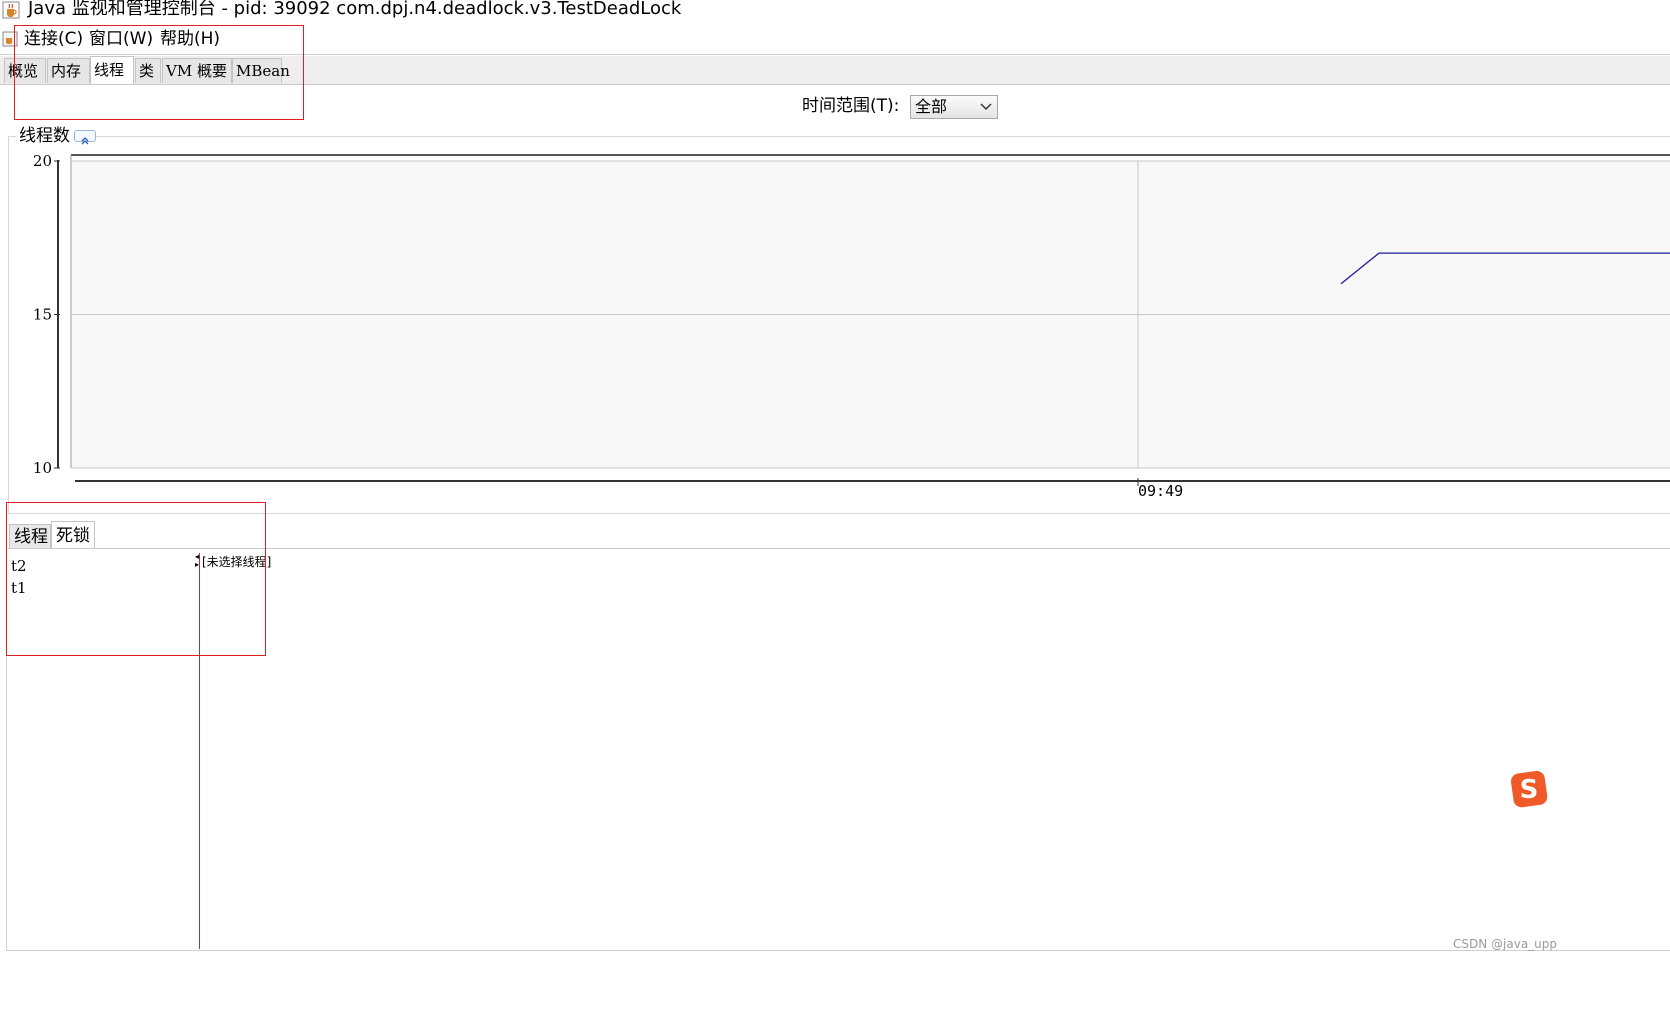 The height and width of the screenshot is (1024, 1670). What do you see at coordinates (11, 10) in the screenshot?
I see `java-cup-icon` at bounding box center [11, 10].